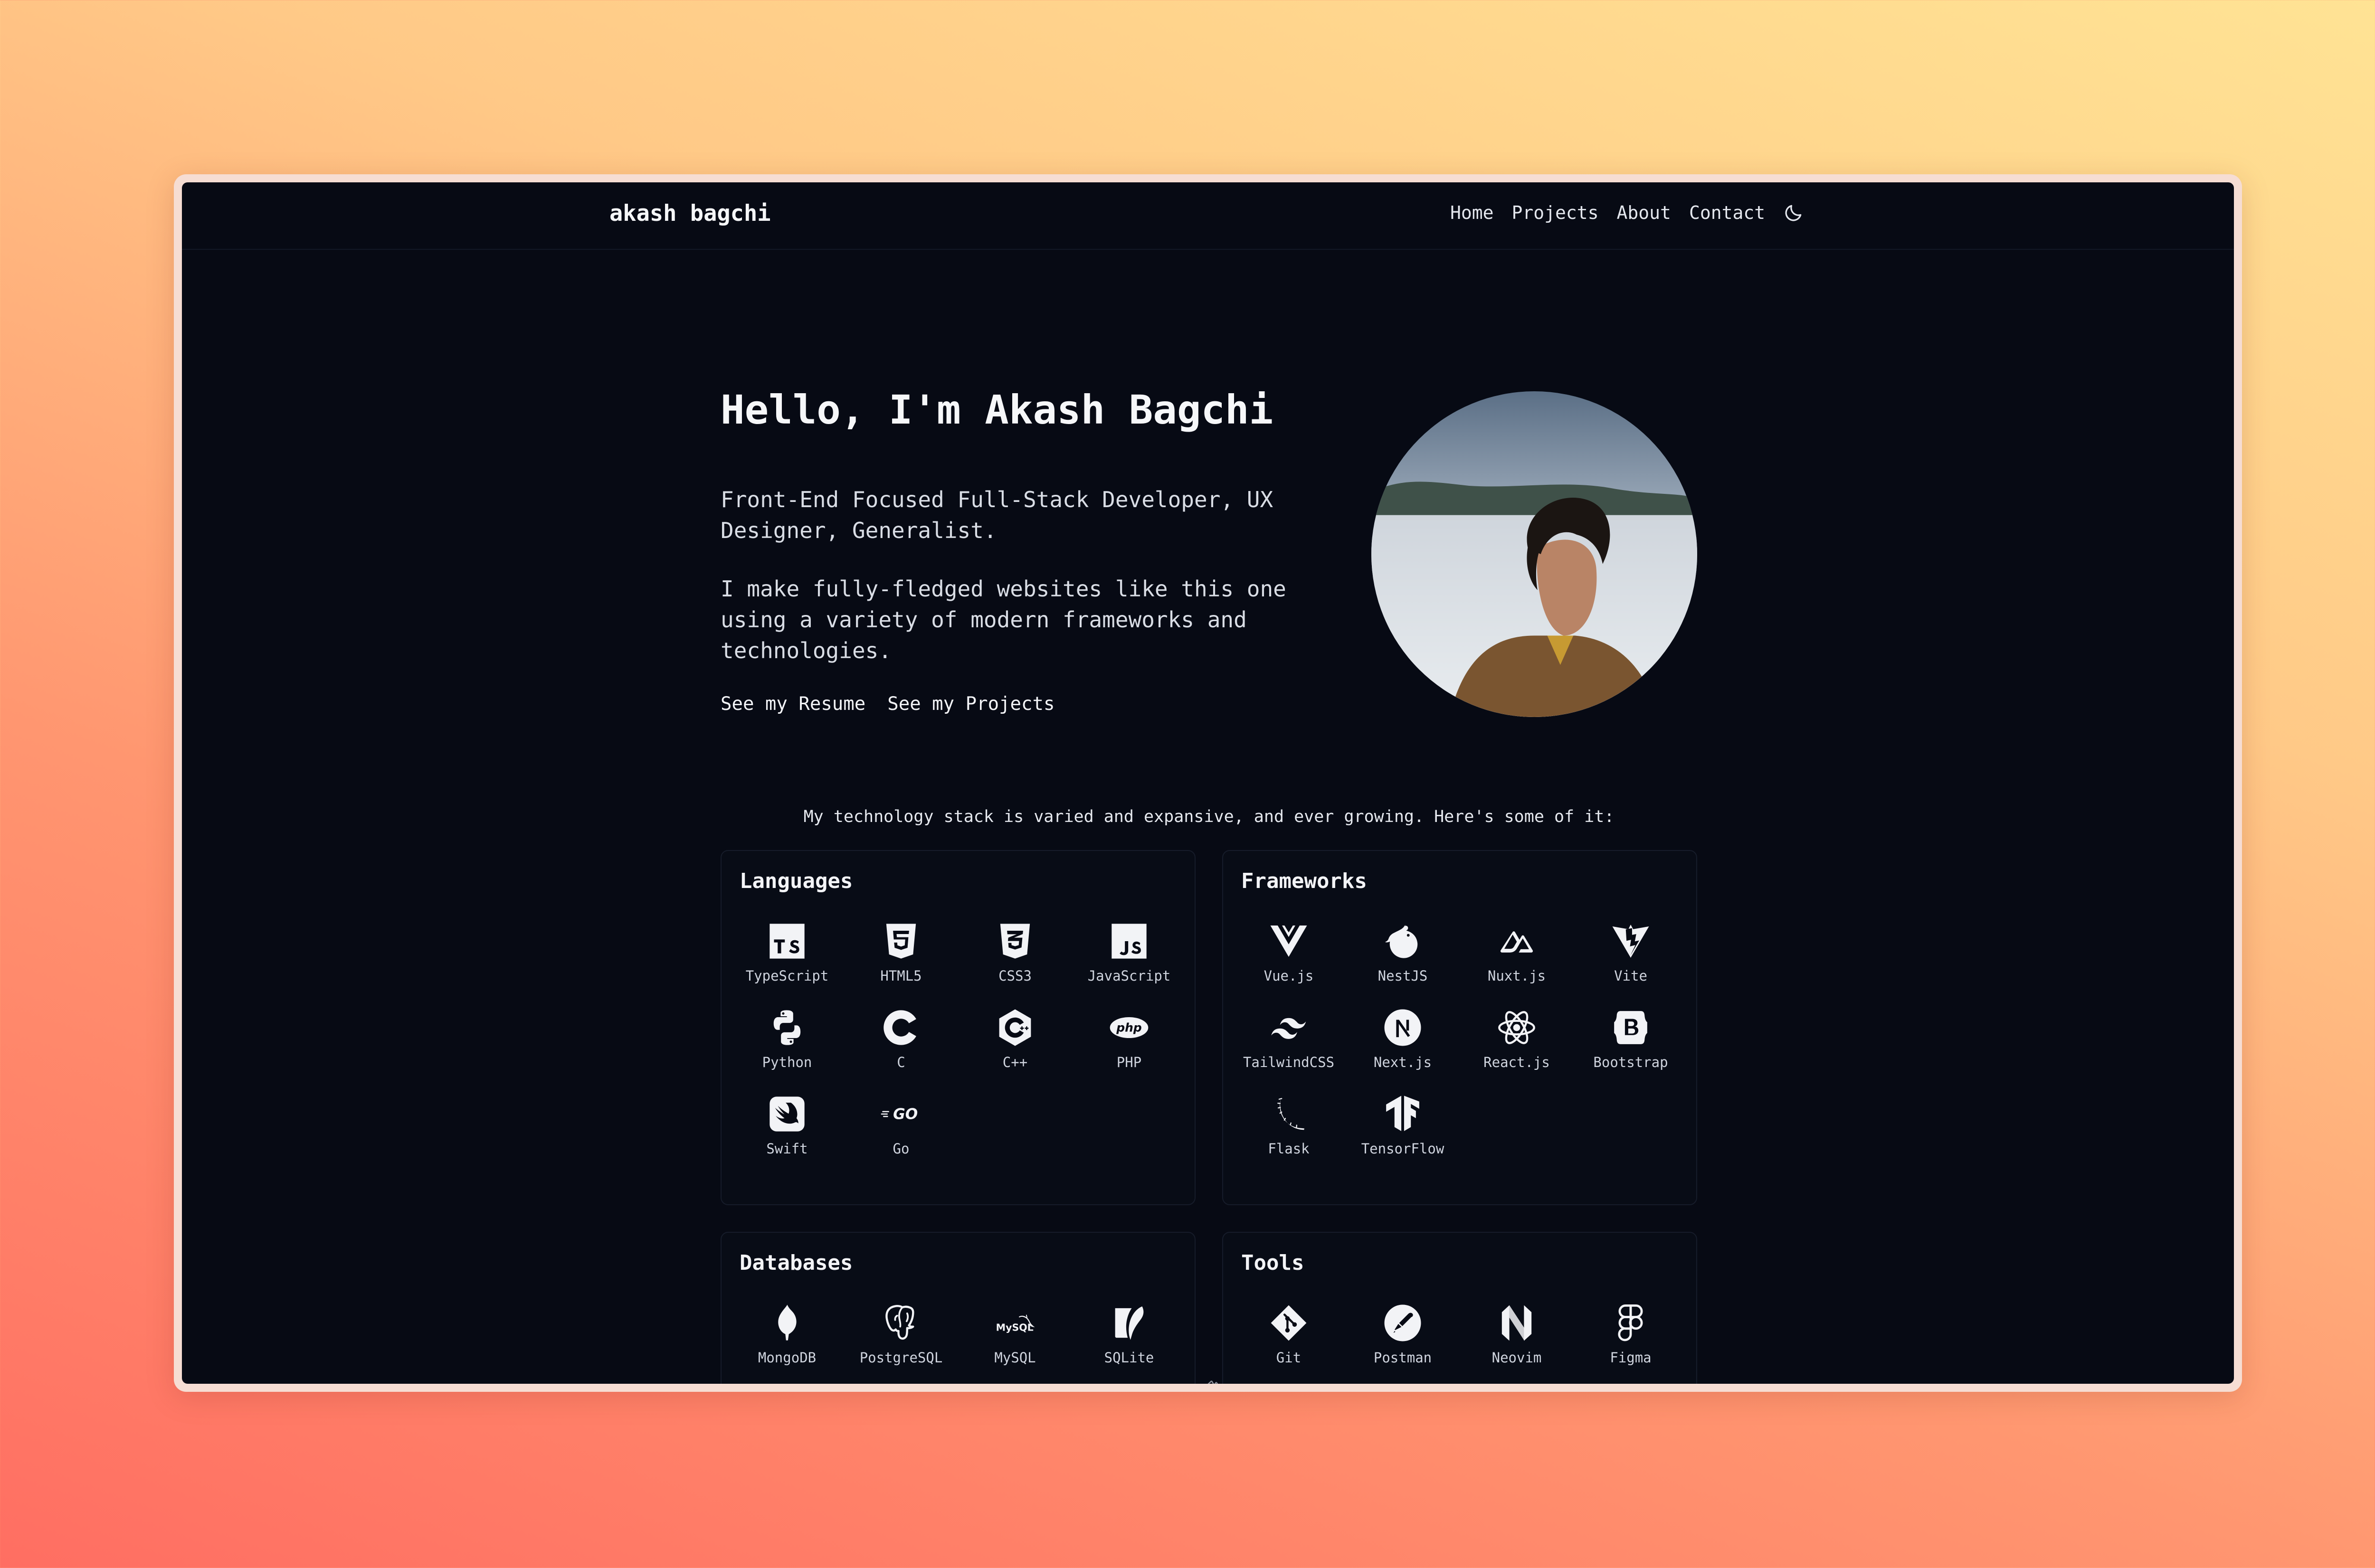 The width and height of the screenshot is (2375, 1568). What do you see at coordinates (1129, 1358) in the screenshot?
I see `tech-label: SQLite` at bounding box center [1129, 1358].